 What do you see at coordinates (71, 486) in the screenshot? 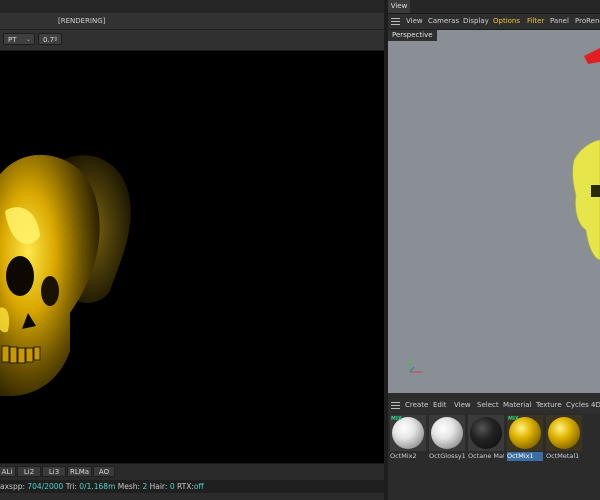
I see `tri-label: Tri:` at bounding box center [71, 486].